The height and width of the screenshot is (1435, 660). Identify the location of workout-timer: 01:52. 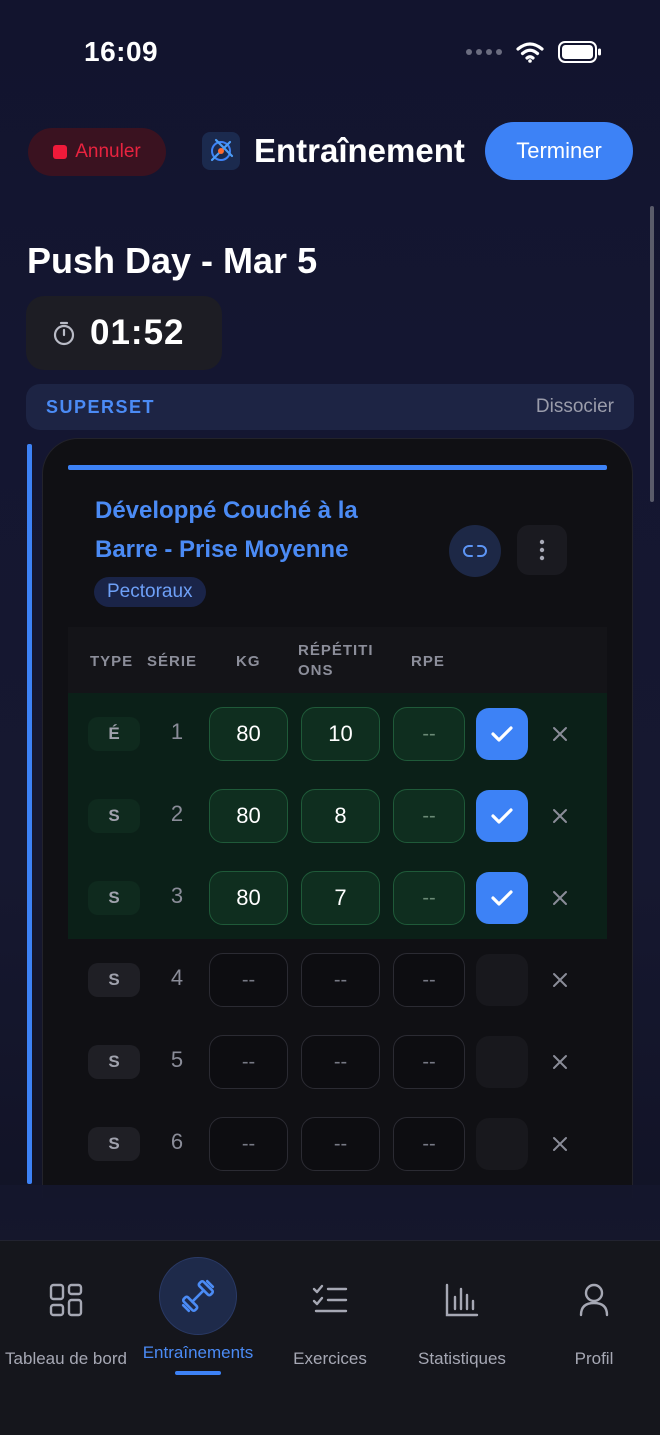
(124, 333).